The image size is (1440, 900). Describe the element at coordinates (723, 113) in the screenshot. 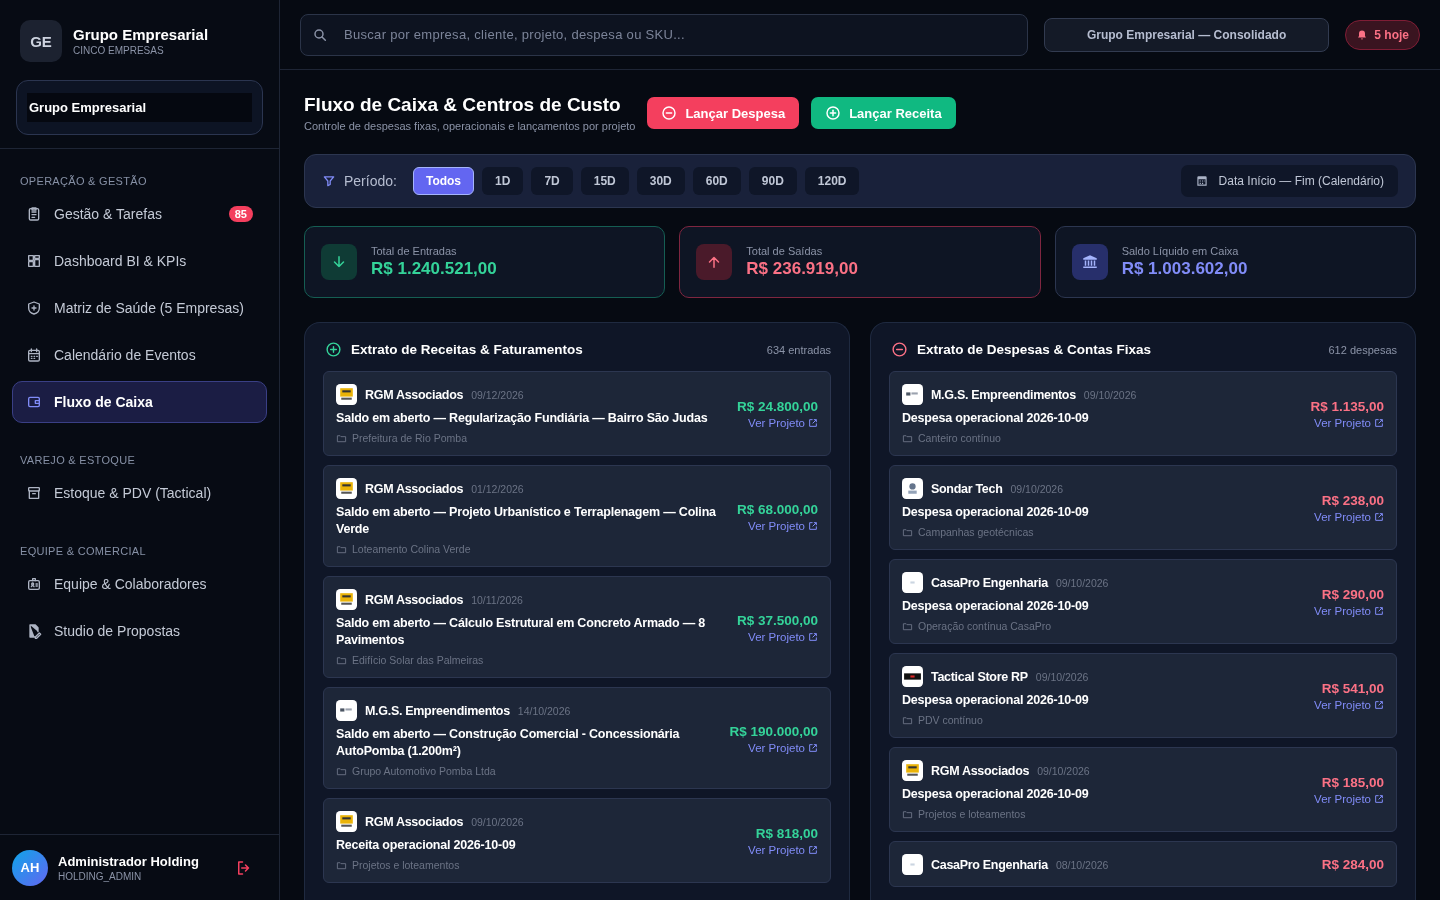

I see `add-expense-button: Lançar Despesa` at that location.